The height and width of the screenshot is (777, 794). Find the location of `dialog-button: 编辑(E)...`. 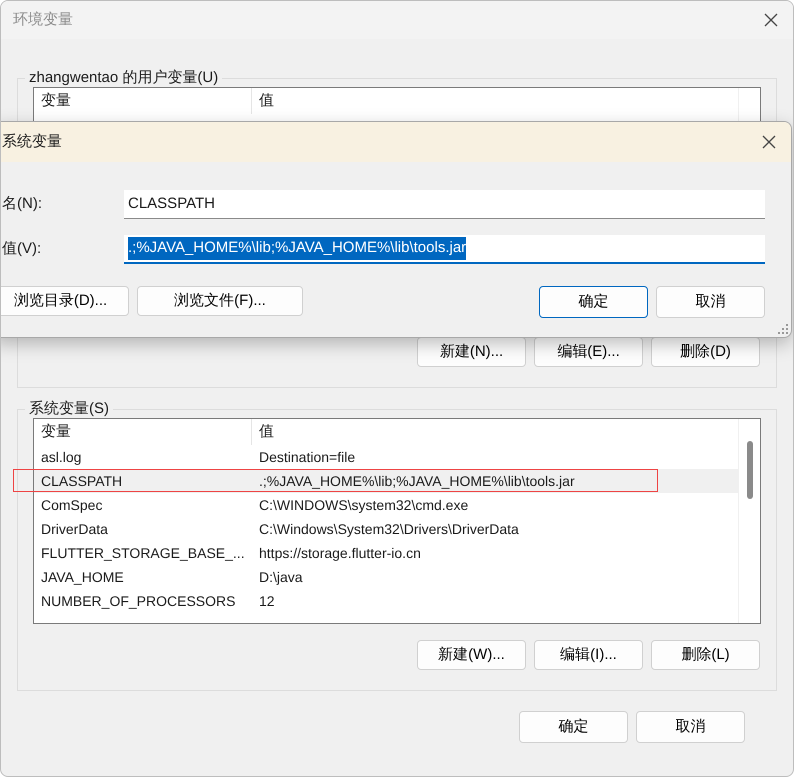

dialog-button: 编辑(E)... is located at coordinates (588, 352).